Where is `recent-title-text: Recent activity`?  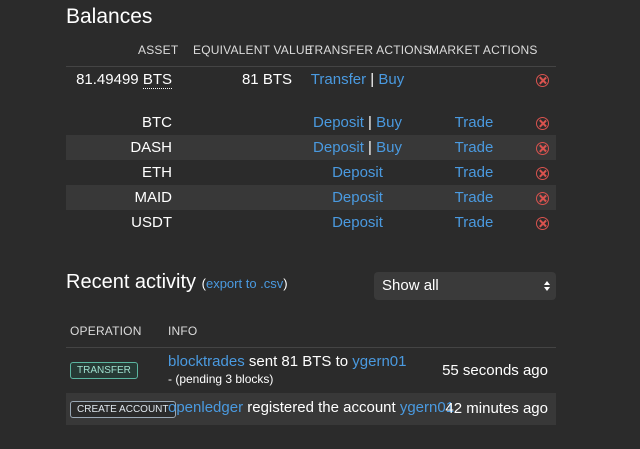
recent-title-text: Recent activity is located at coordinates (131, 282).